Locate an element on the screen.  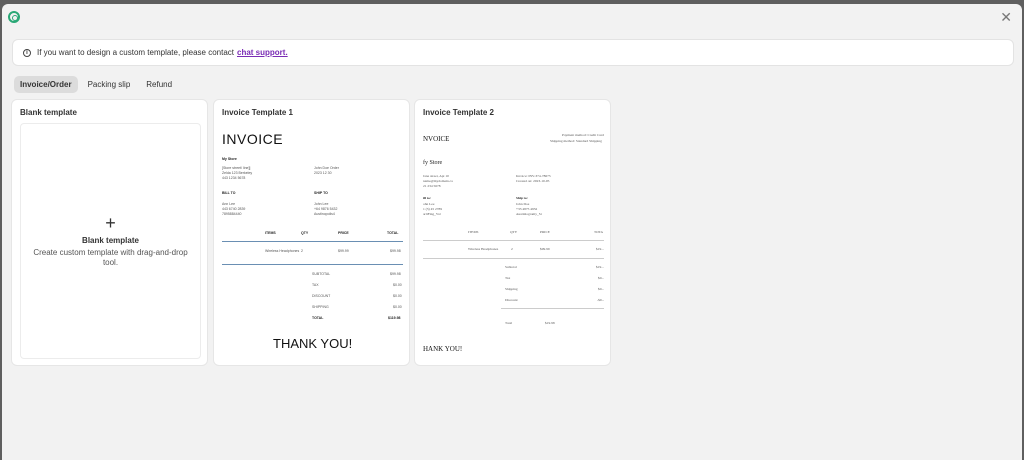
tab-packing-slip: Packing slip is located at coordinates (109, 84).